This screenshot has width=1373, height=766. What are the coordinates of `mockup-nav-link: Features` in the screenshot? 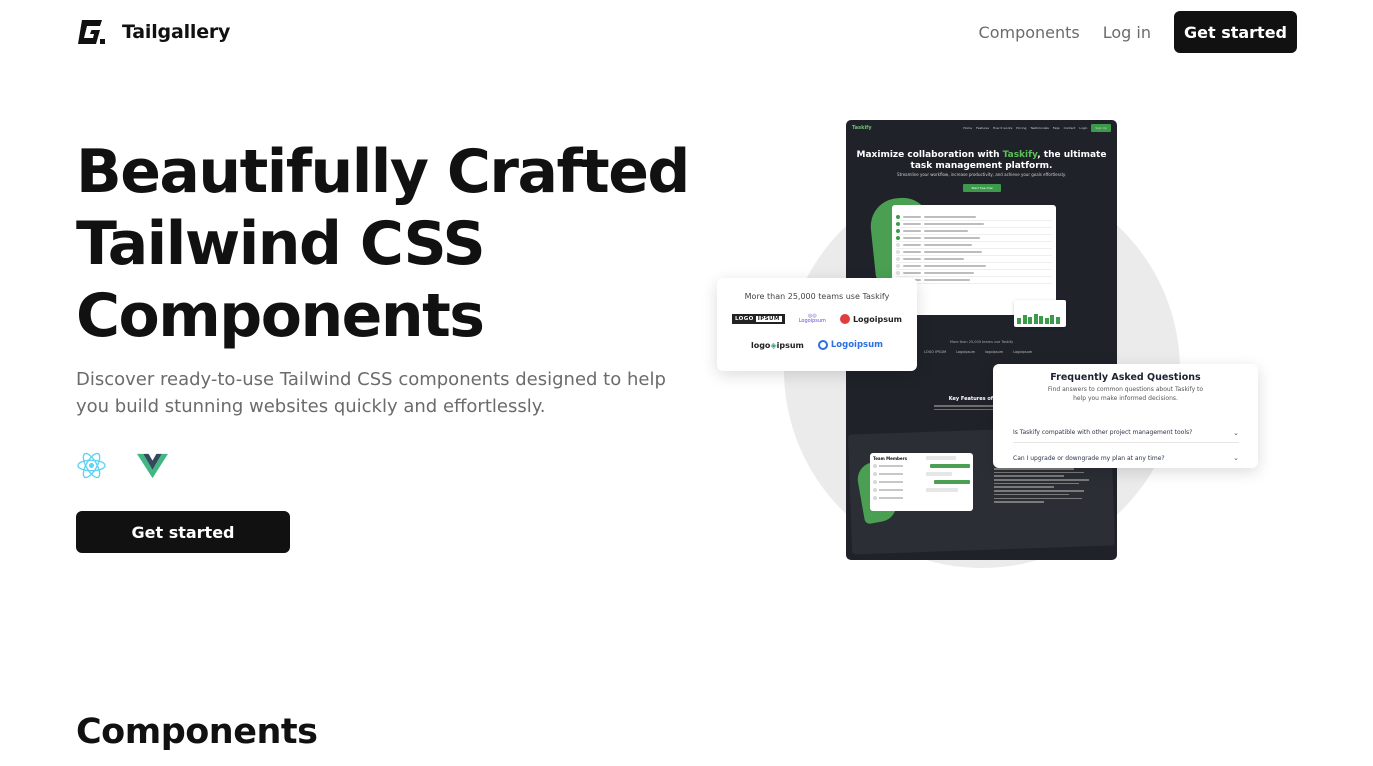 It's located at (982, 128).